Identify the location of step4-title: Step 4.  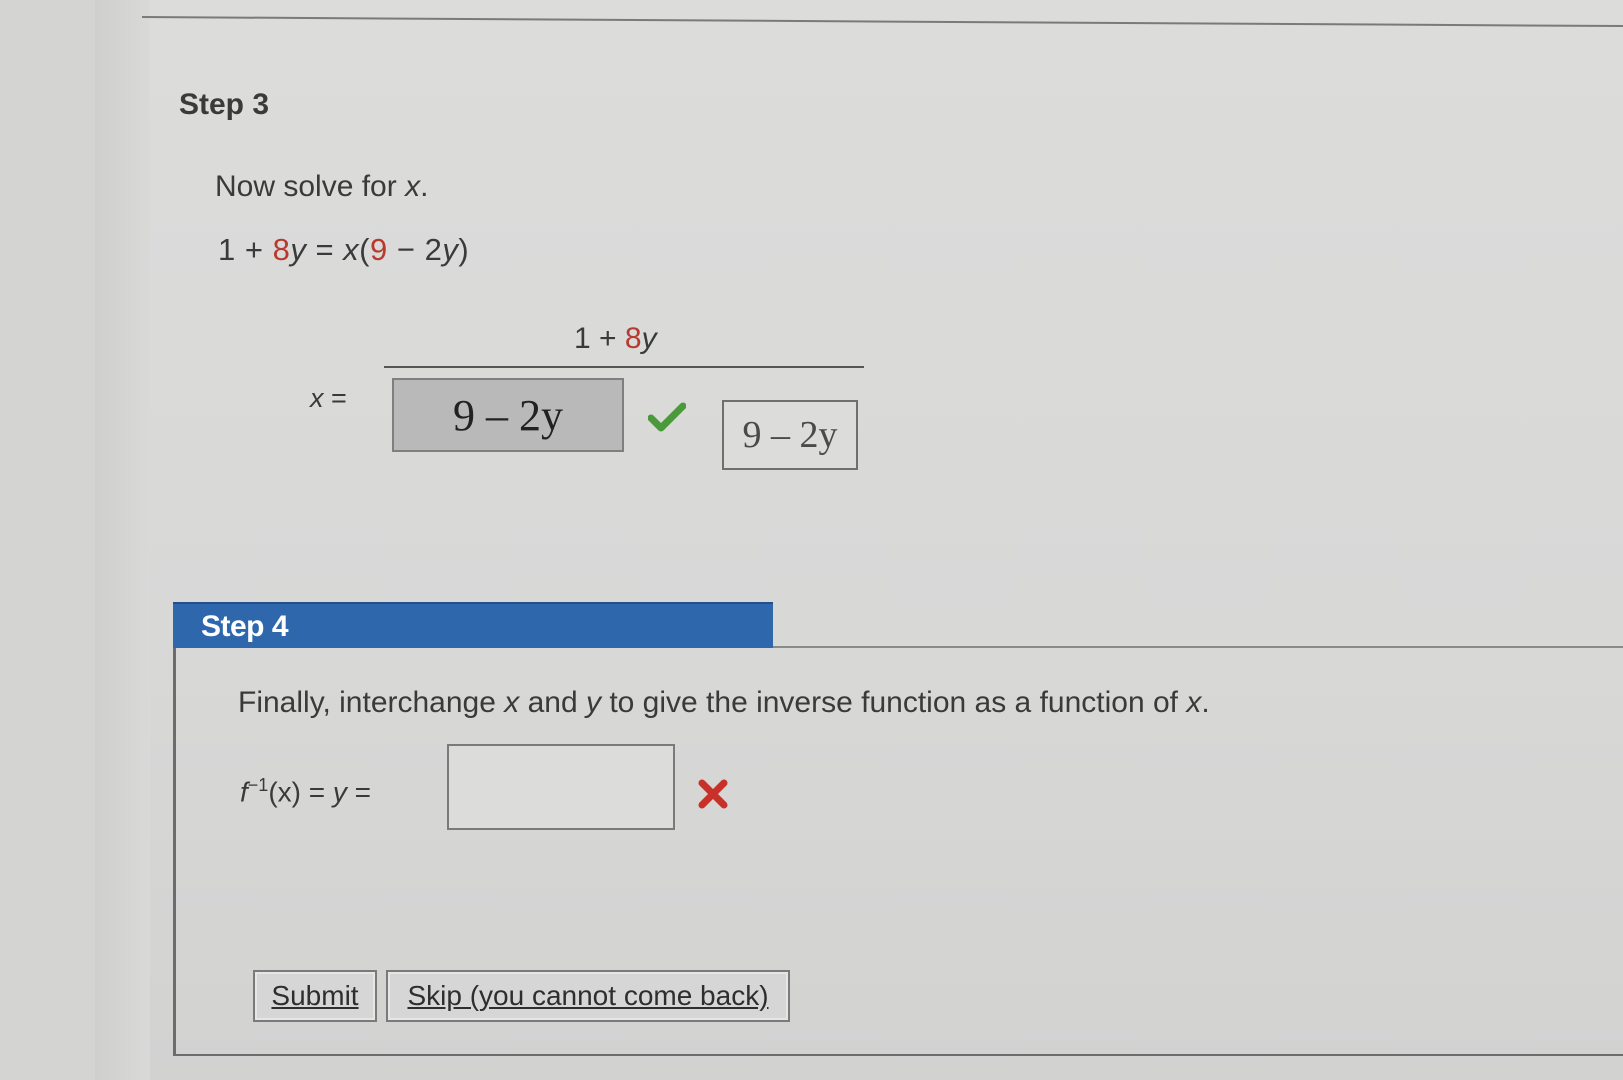
(245, 626).